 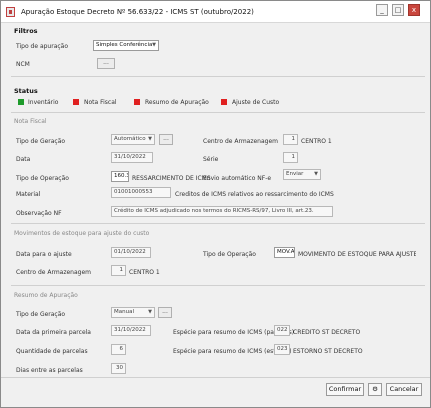 I want to click on res-data-primeira-label: Data da primeira parcela, so click(x=53, y=332).